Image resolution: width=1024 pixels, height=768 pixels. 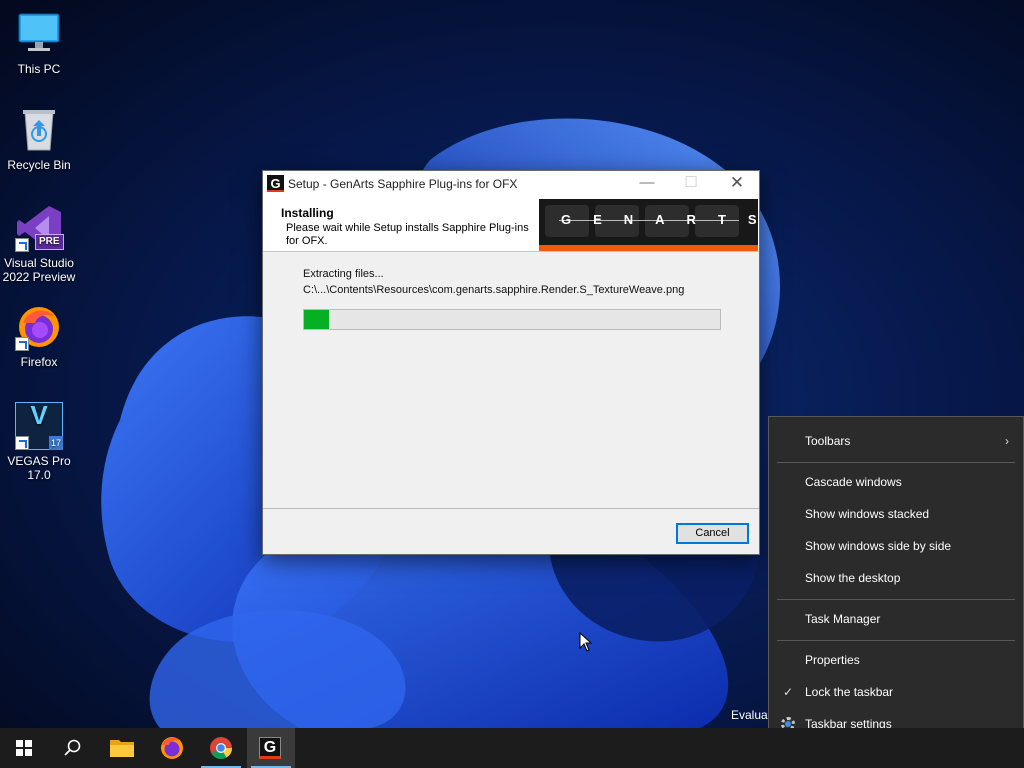 I want to click on chrome-icon, so click(x=221, y=748).